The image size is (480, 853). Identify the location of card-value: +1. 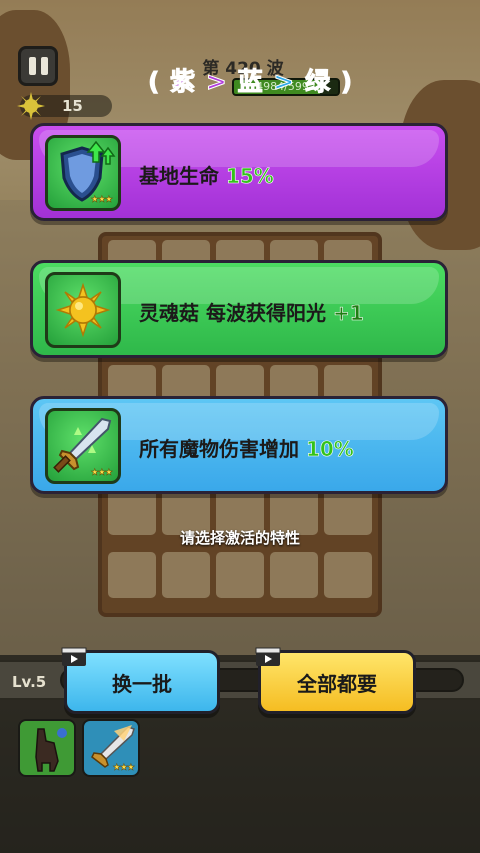
(348, 313).